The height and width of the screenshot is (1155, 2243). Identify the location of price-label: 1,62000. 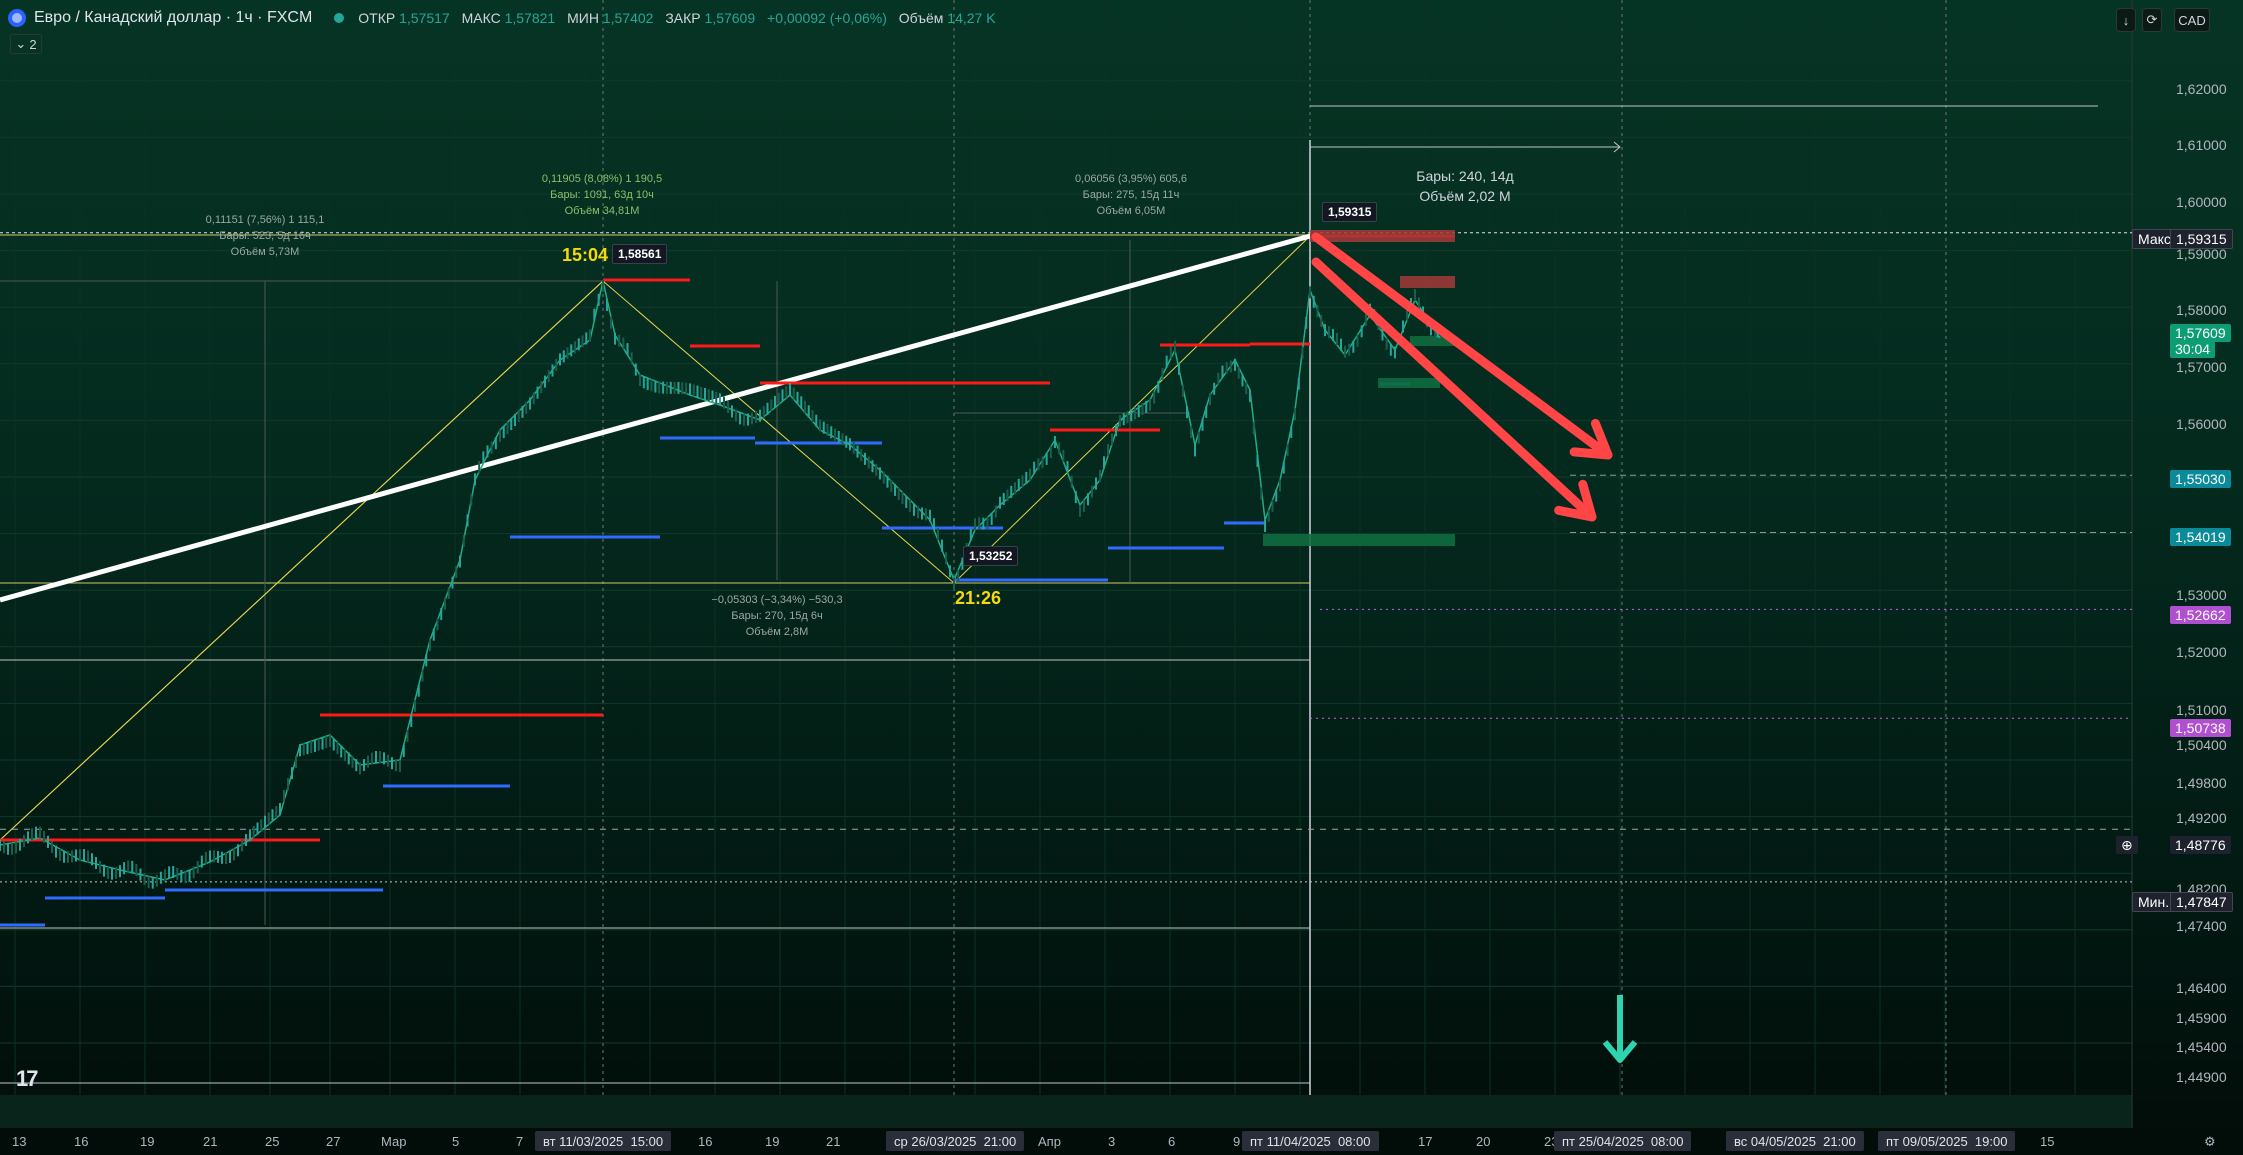
(2201, 89).